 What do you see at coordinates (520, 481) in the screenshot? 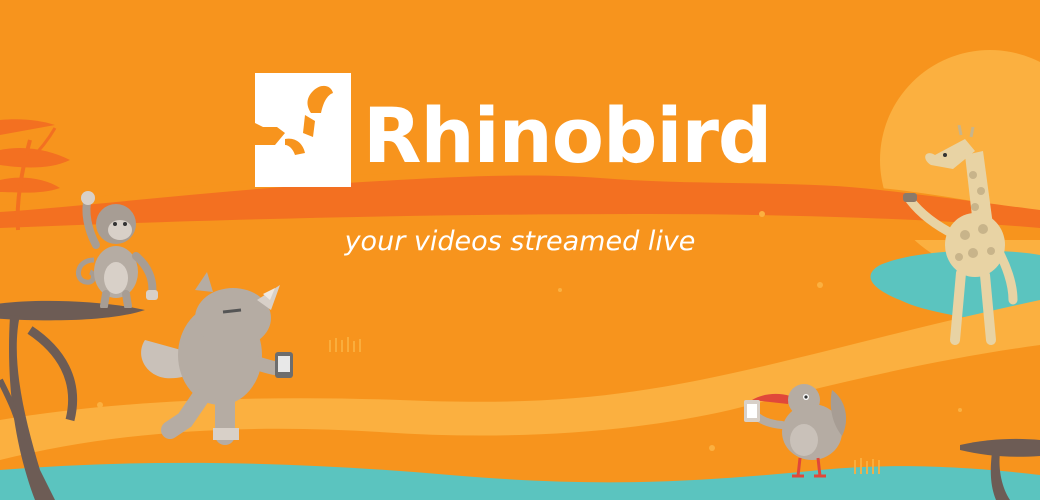
I see `water-bottom` at bounding box center [520, 481].